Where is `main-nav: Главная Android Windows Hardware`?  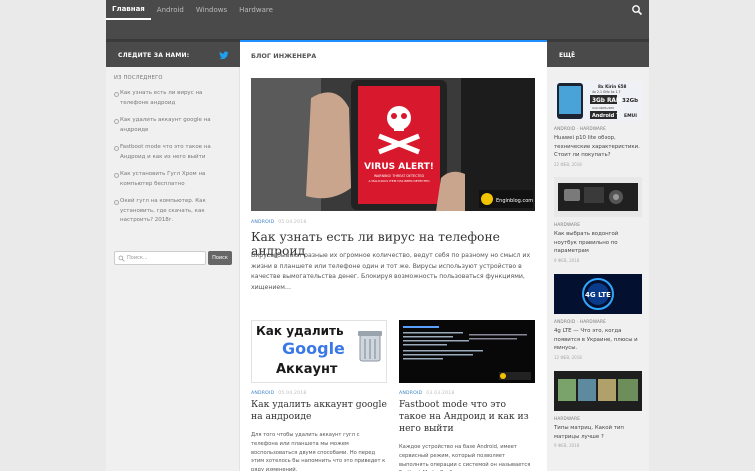 main-nav: Главная Android Windows Hardware is located at coordinates (192, 10).